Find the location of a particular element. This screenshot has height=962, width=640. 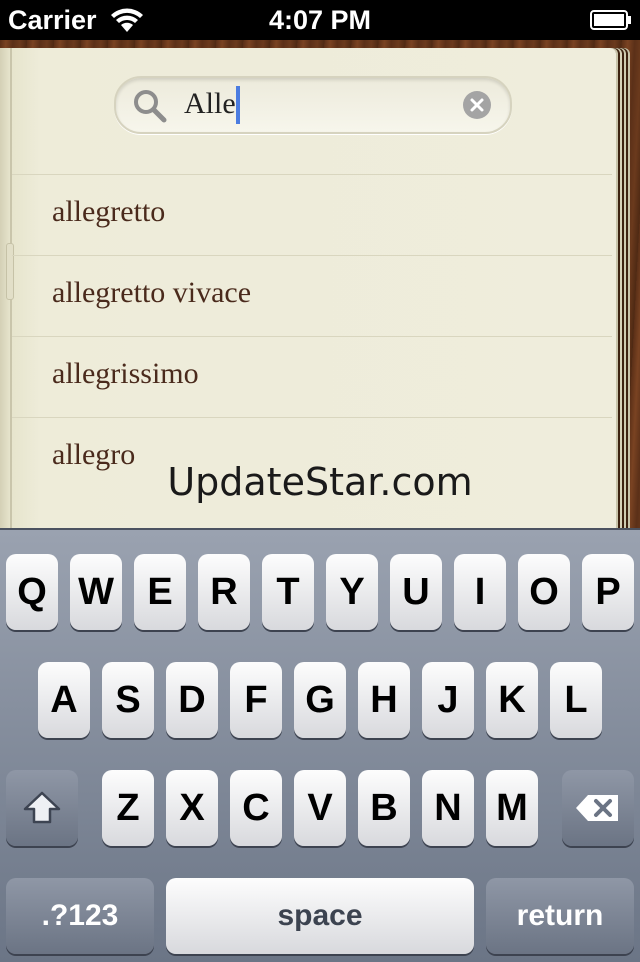

key-j: J is located at coordinates (448, 700).